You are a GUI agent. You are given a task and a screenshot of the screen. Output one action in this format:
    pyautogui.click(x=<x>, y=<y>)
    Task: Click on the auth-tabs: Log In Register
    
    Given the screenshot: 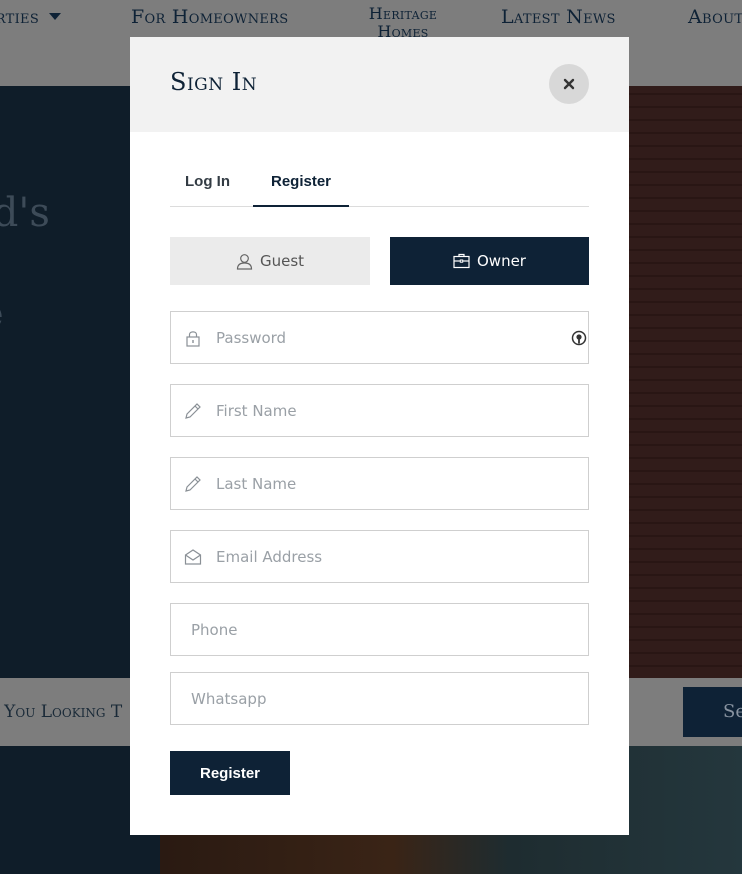 What is the action you would take?
    pyautogui.click(x=379, y=183)
    